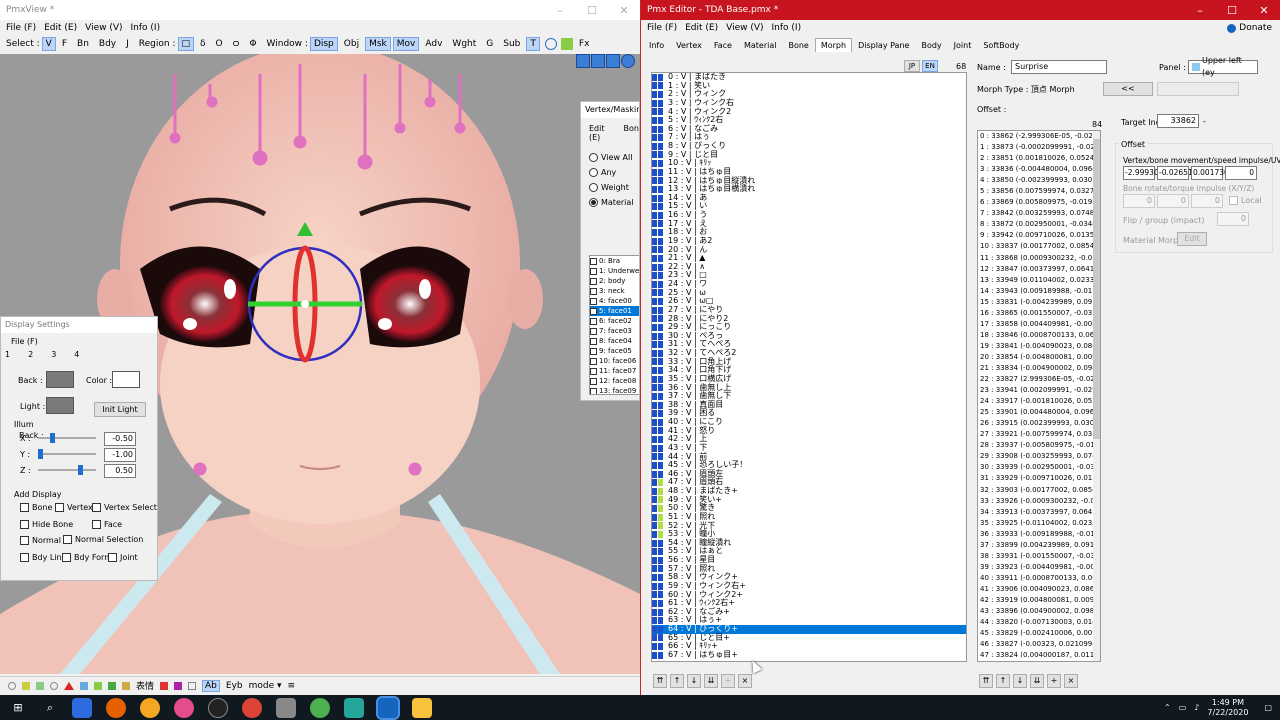  What do you see at coordinates (120, 409) in the screenshot?
I see `init-light-button: Init Light` at bounding box center [120, 409].